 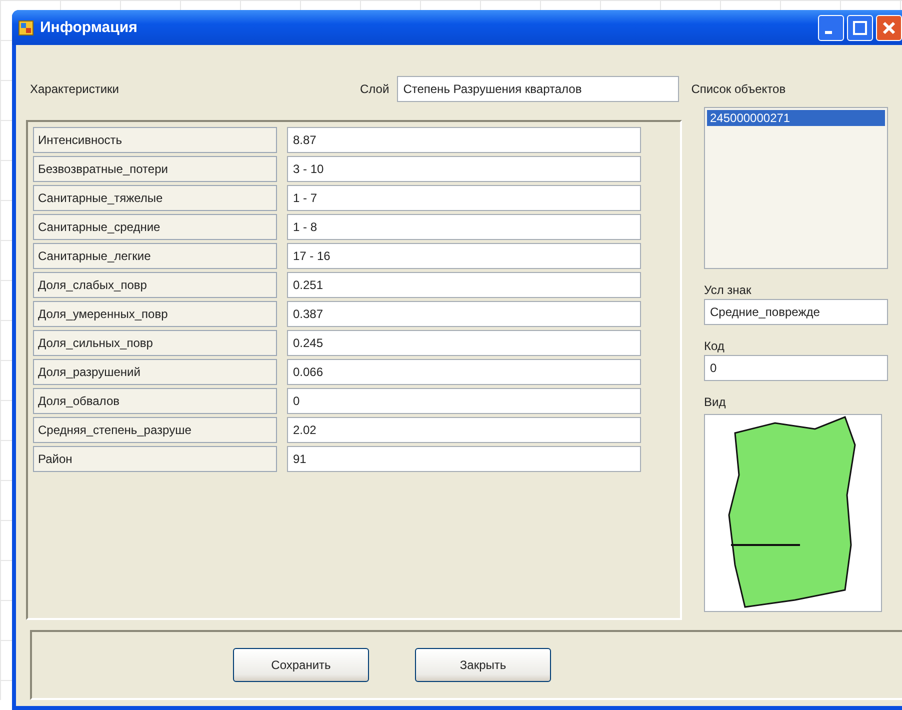 What do you see at coordinates (155, 459) in the screenshot?
I see `property-name: Район` at bounding box center [155, 459].